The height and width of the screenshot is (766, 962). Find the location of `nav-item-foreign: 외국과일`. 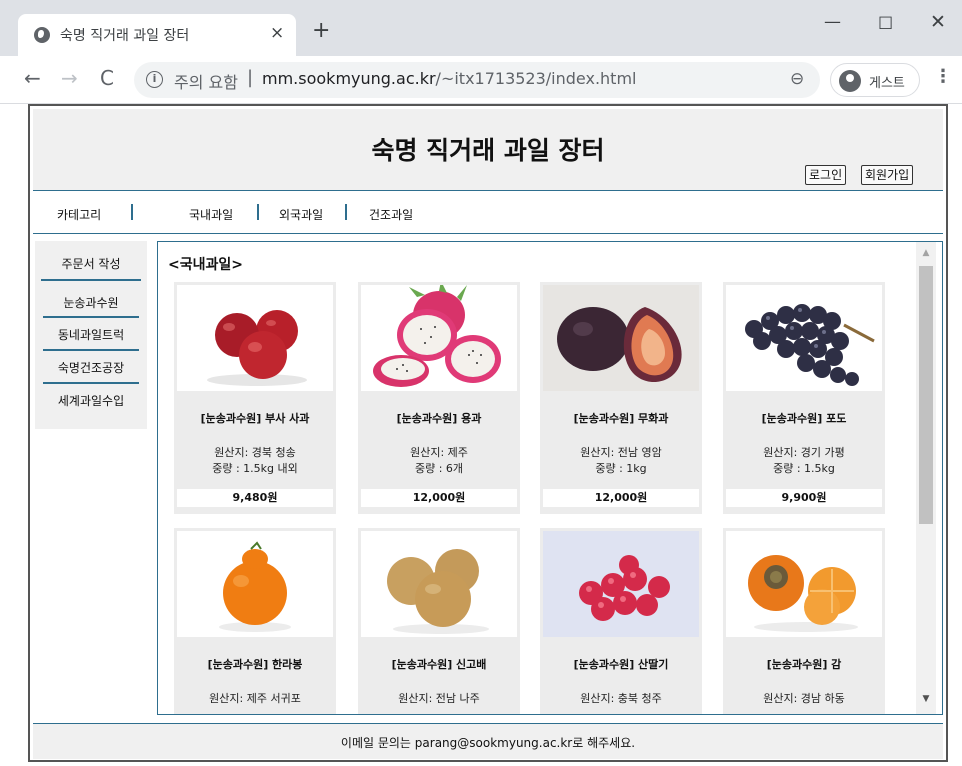

nav-item-foreign: 외국과일 is located at coordinates (301, 214).